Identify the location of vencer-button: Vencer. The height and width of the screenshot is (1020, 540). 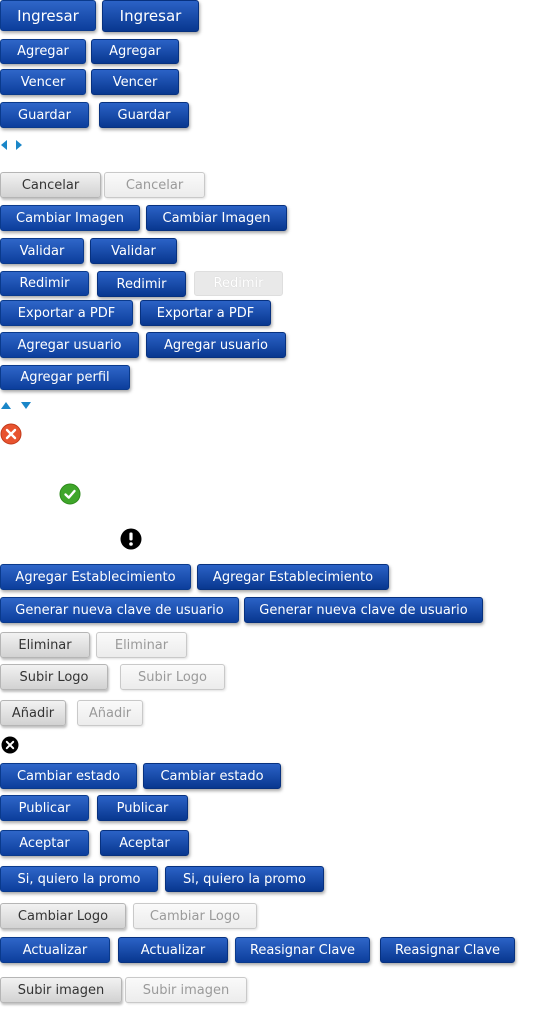
(43, 82).